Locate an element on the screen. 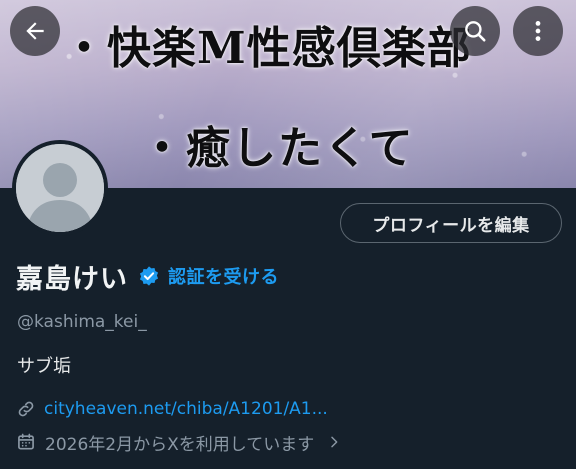 This screenshot has height=469, width=576. default-avatar-icon is located at coordinates (60, 188).